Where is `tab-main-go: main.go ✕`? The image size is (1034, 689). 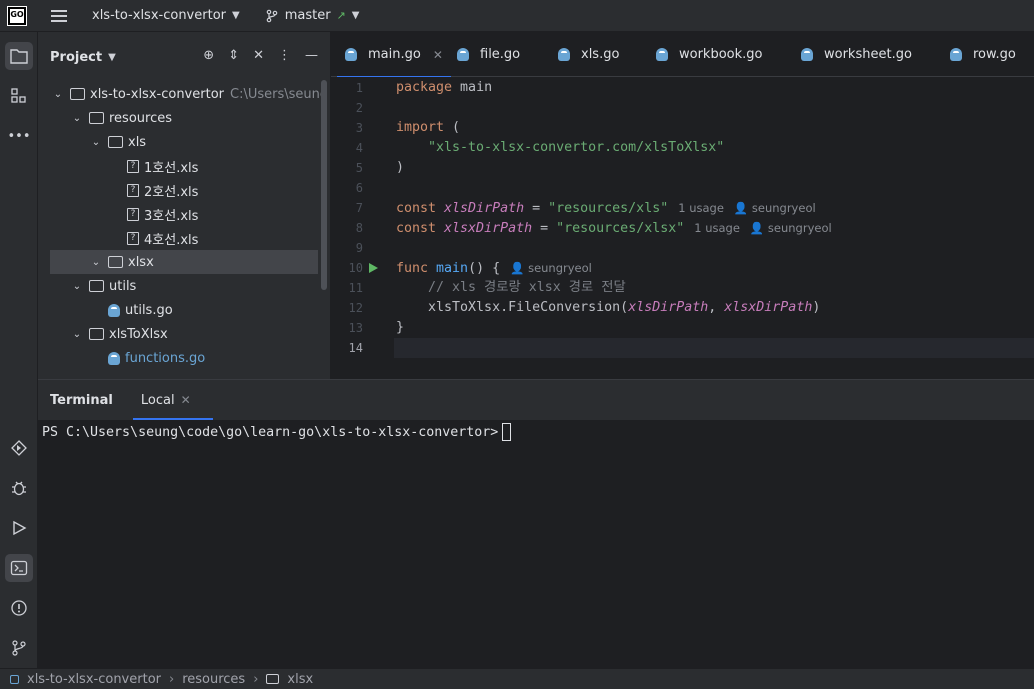 tab-main-go: main.go ✕ is located at coordinates (394, 55).